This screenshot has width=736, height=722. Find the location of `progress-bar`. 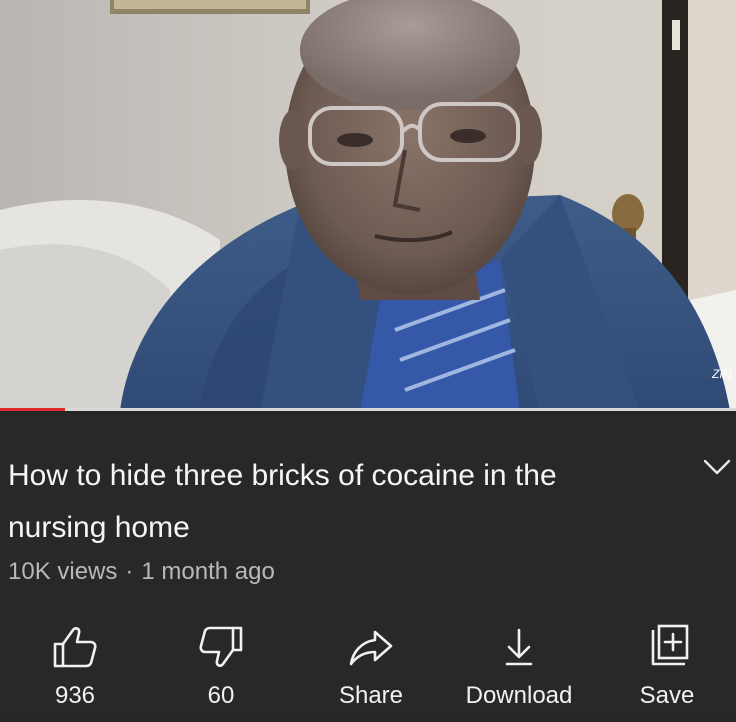

progress-bar is located at coordinates (368, 409).